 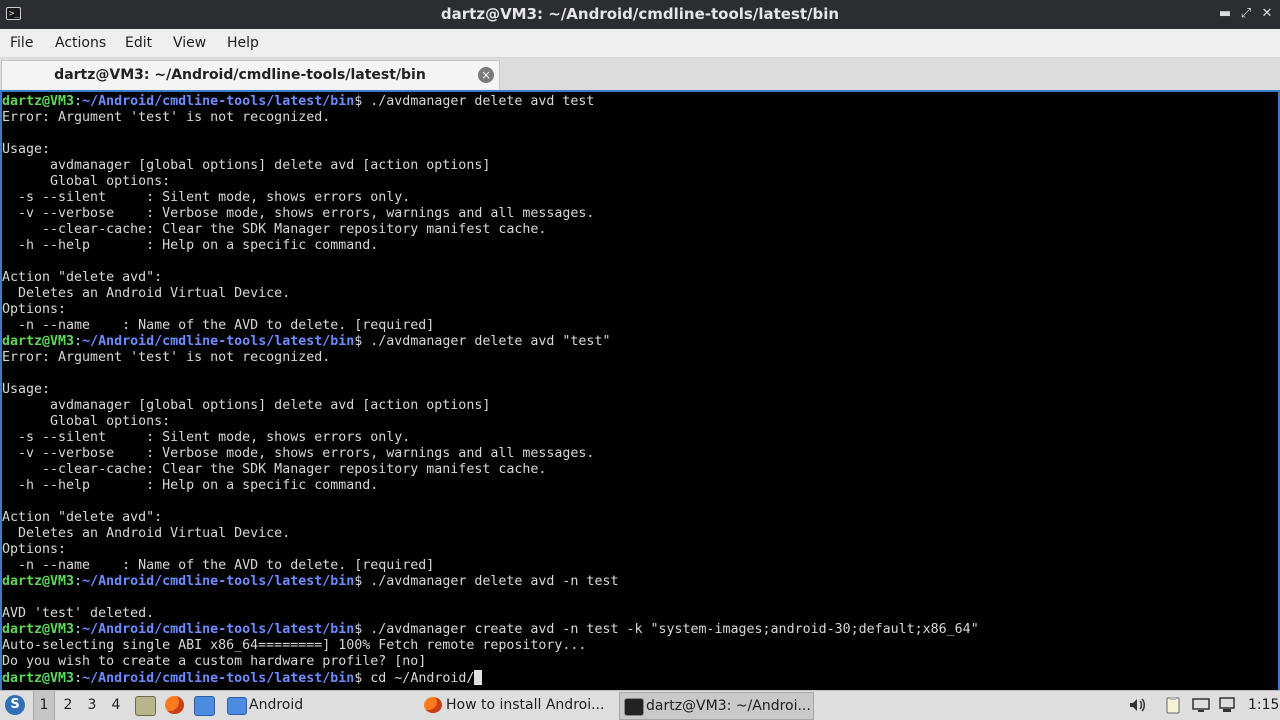 What do you see at coordinates (44, 705) in the screenshot?
I see `workspace-1: 1` at bounding box center [44, 705].